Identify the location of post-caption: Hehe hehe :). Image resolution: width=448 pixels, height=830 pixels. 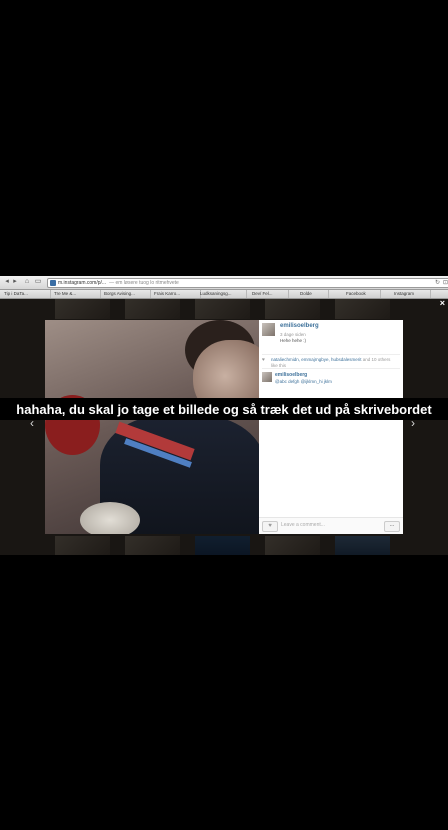
(293, 340).